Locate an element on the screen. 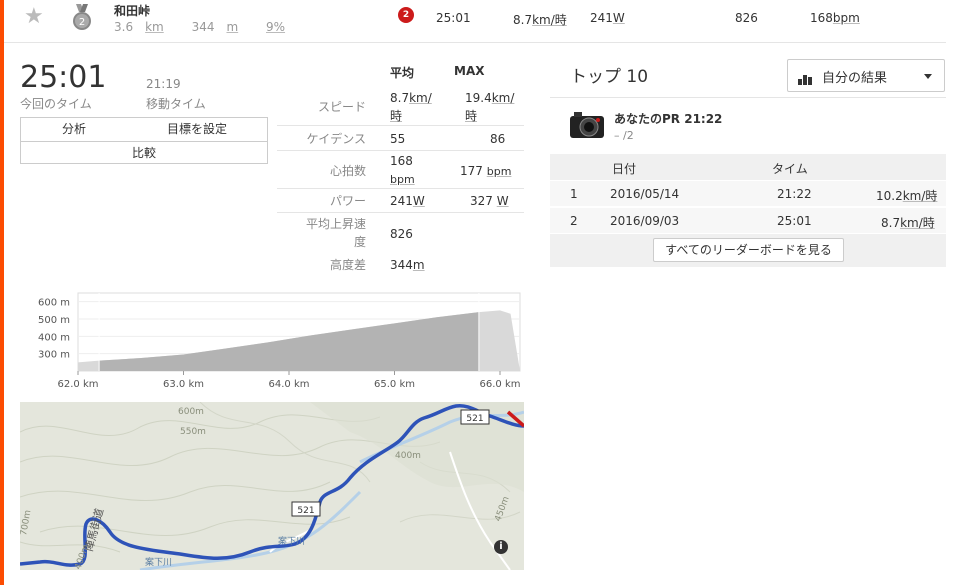  distance-unit: km is located at coordinates (154, 27).